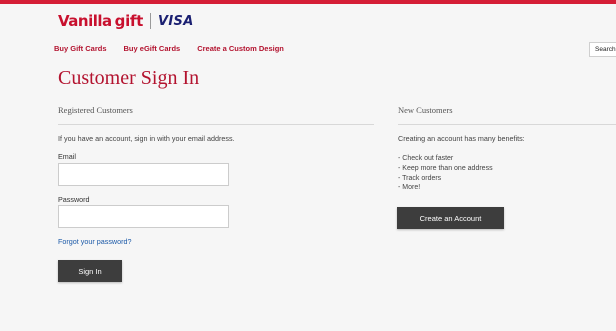  What do you see at coordinates (461, 138) in the screenshot?
I see `new-customers-intro-text: Creating an account has many benefits:` at bounding box center [461, 138].